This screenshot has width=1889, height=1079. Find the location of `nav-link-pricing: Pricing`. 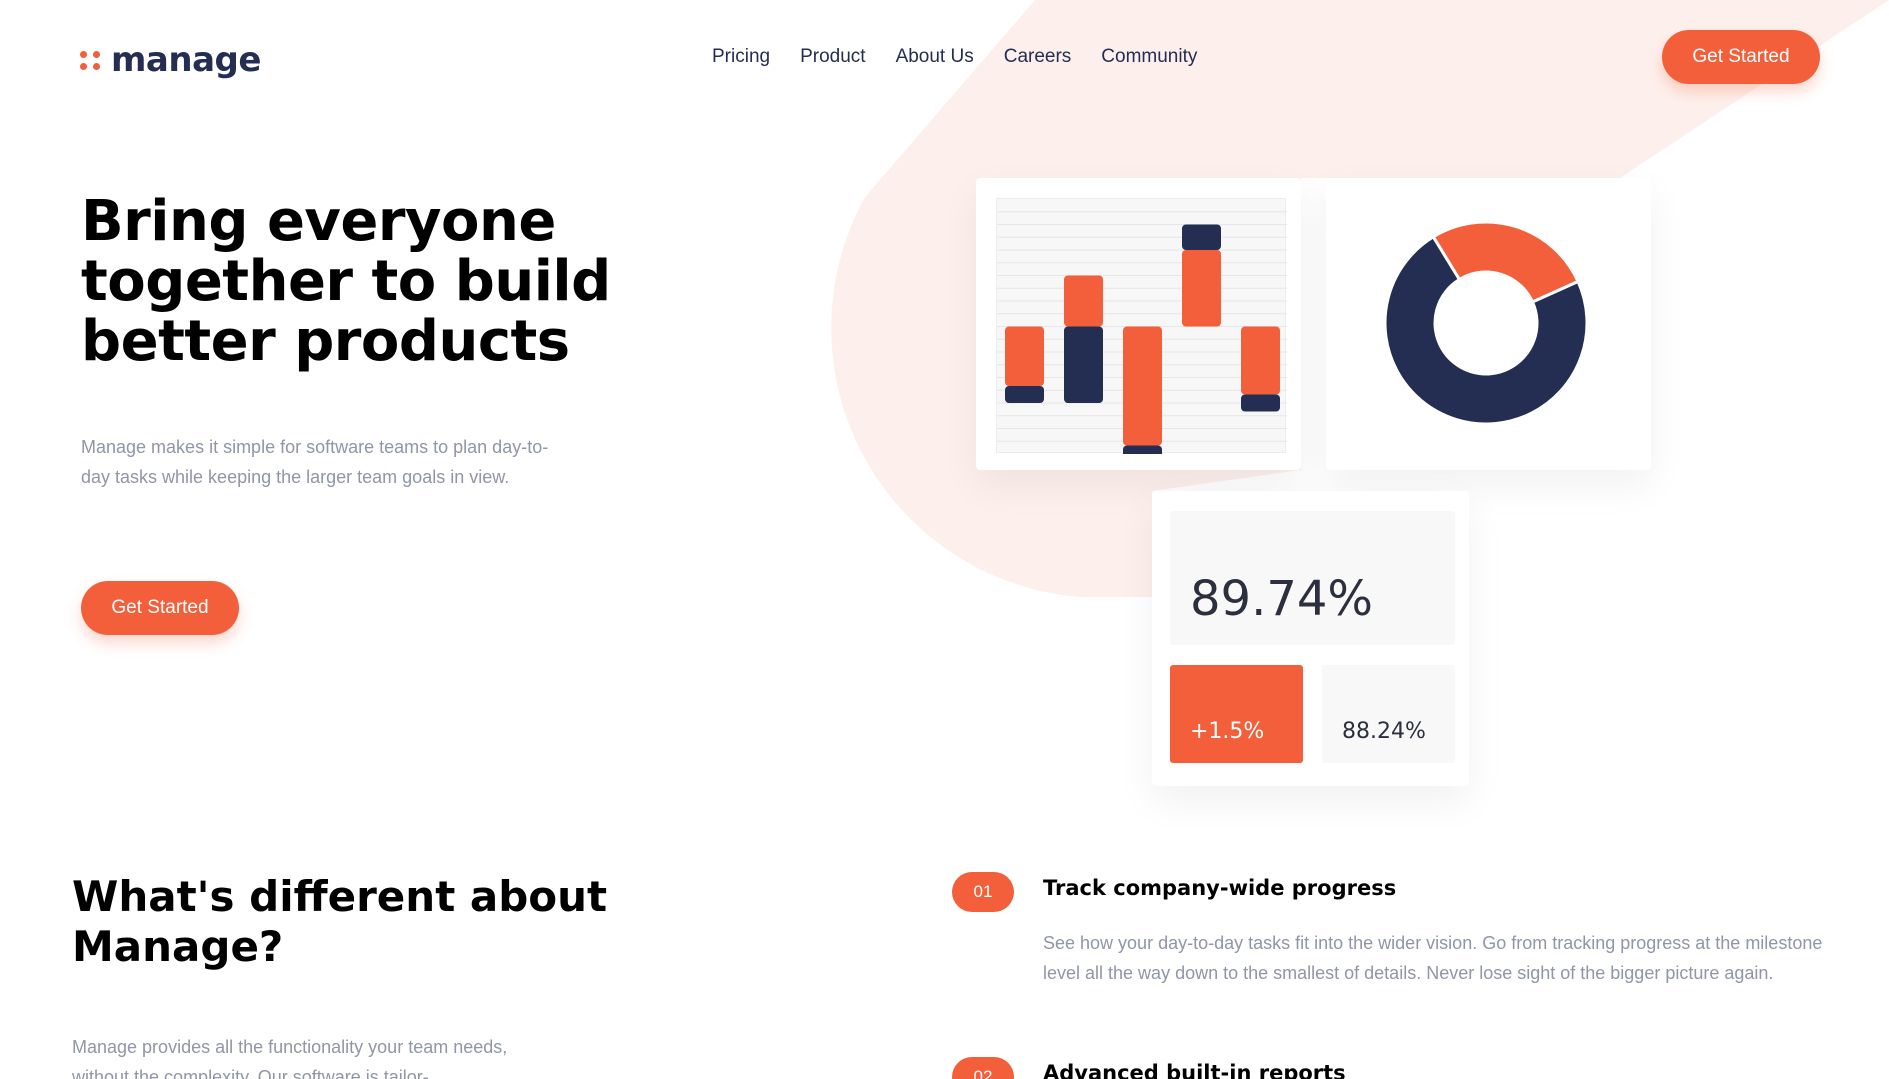

nav-link-pricing: Pricing is located at coordinates (741, 57).